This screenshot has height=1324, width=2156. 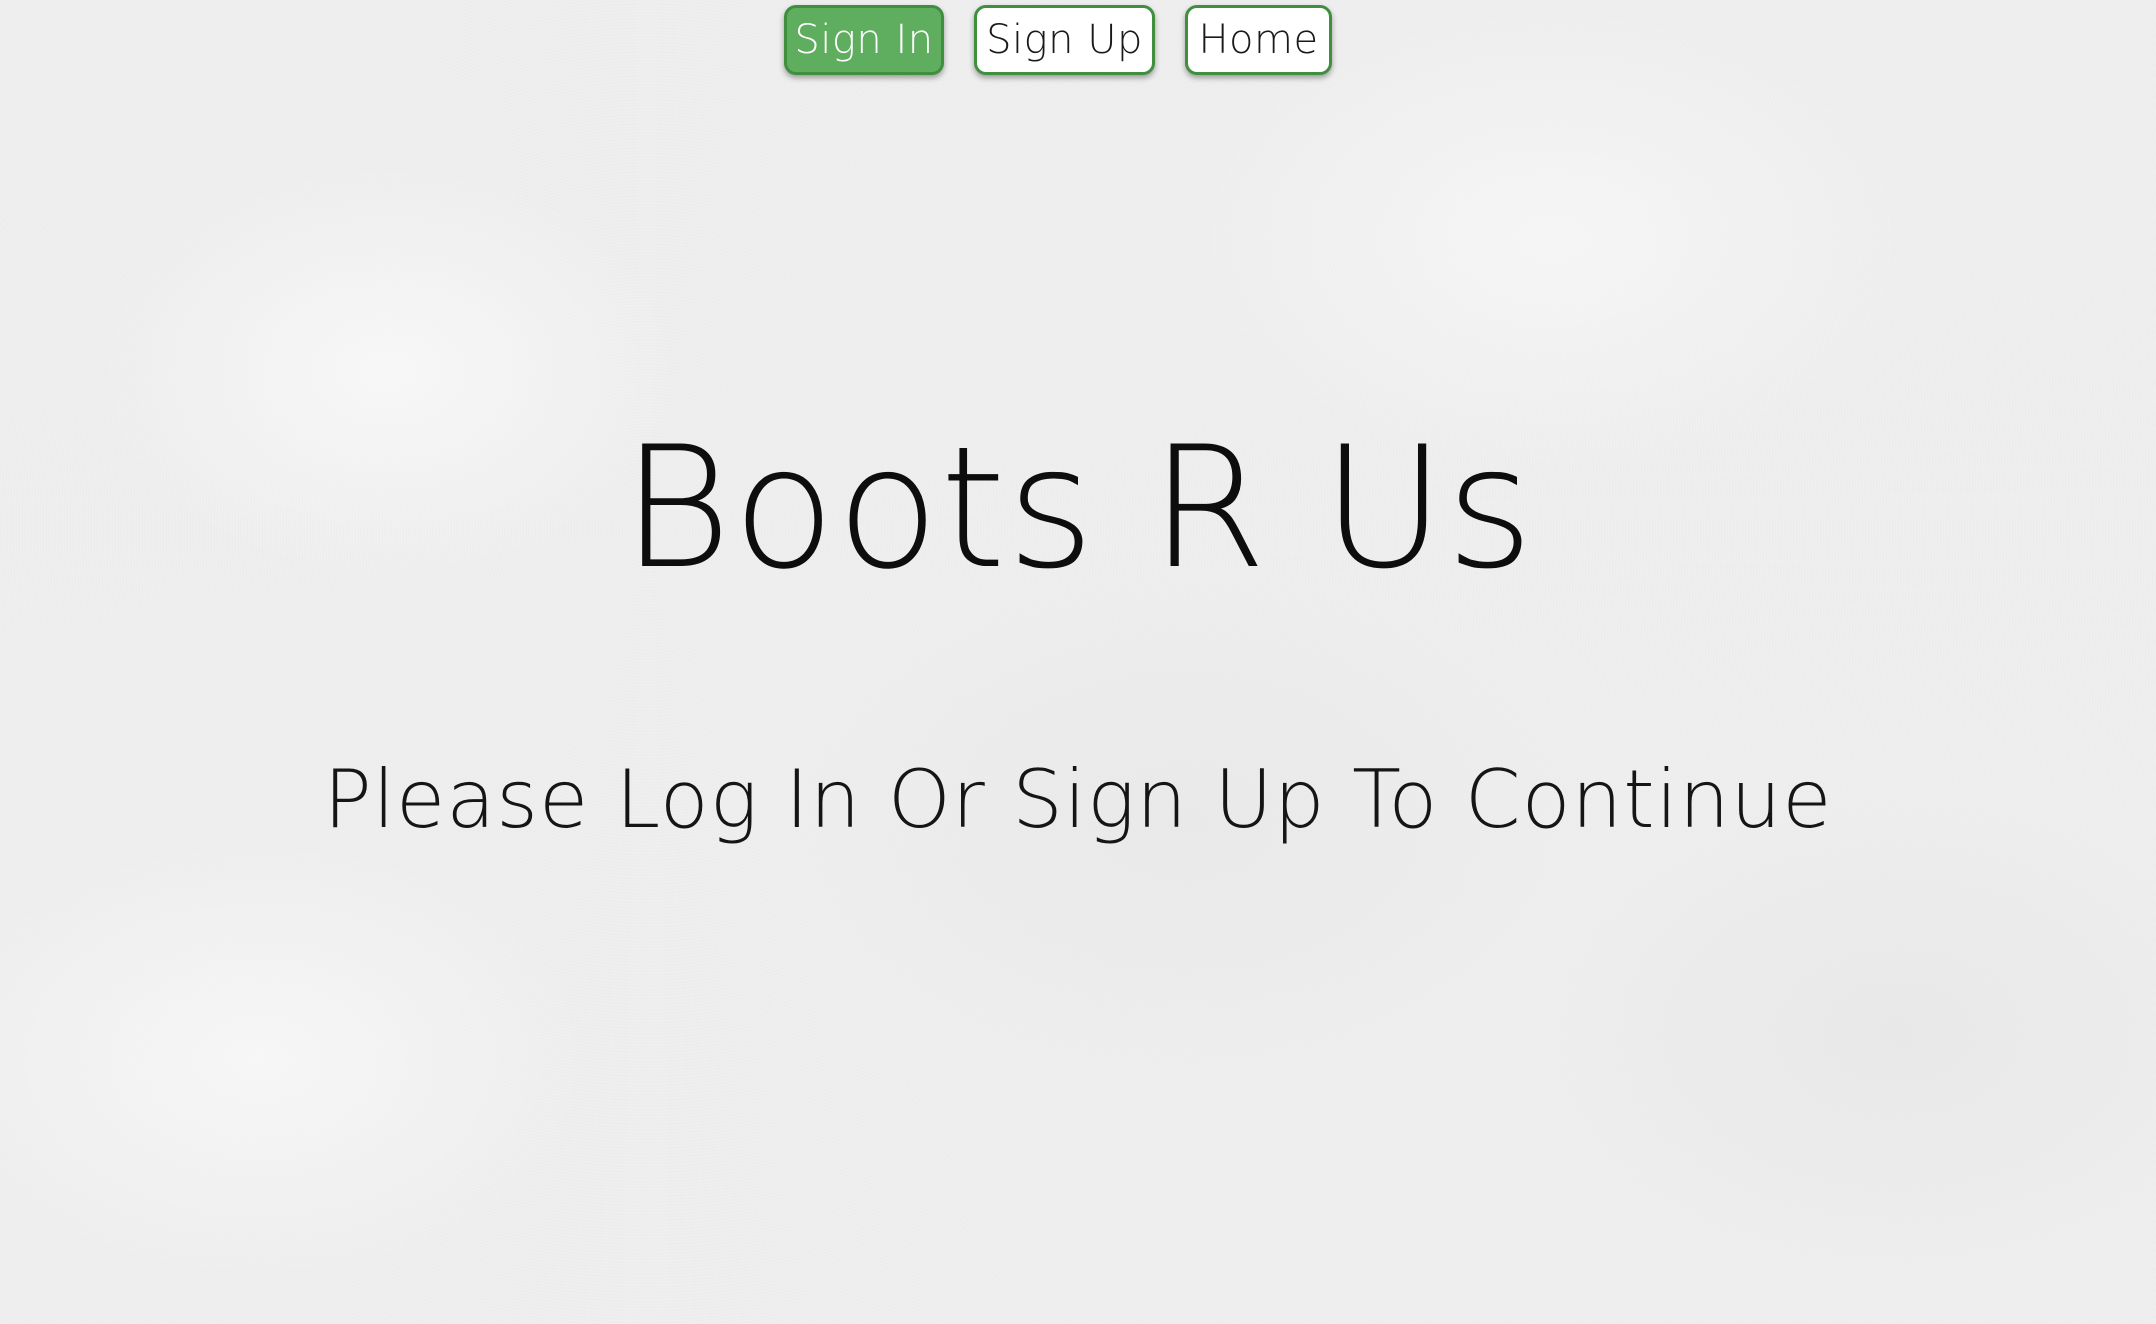 I want to click on home-button: Home, so click(x=1258, y=40).